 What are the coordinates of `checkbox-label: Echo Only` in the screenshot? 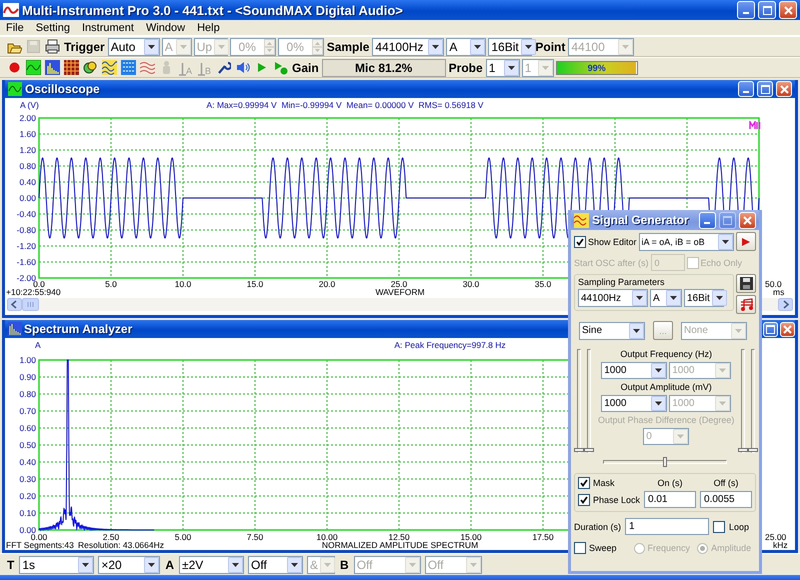 It's located at (721, 263).